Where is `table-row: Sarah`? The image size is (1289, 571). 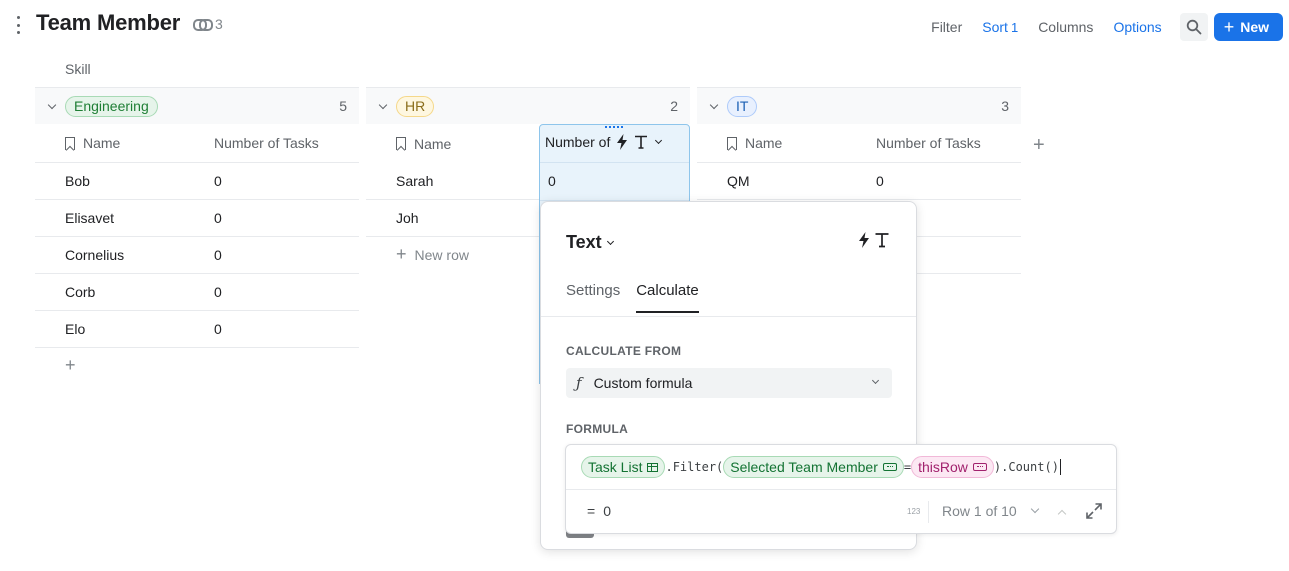 table-row: Sarah is located at coordinates (452, 181).